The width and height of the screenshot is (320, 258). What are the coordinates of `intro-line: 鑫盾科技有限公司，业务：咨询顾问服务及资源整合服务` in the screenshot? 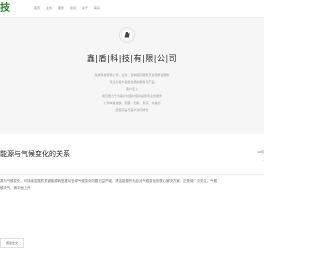 It's located at (132, 75).